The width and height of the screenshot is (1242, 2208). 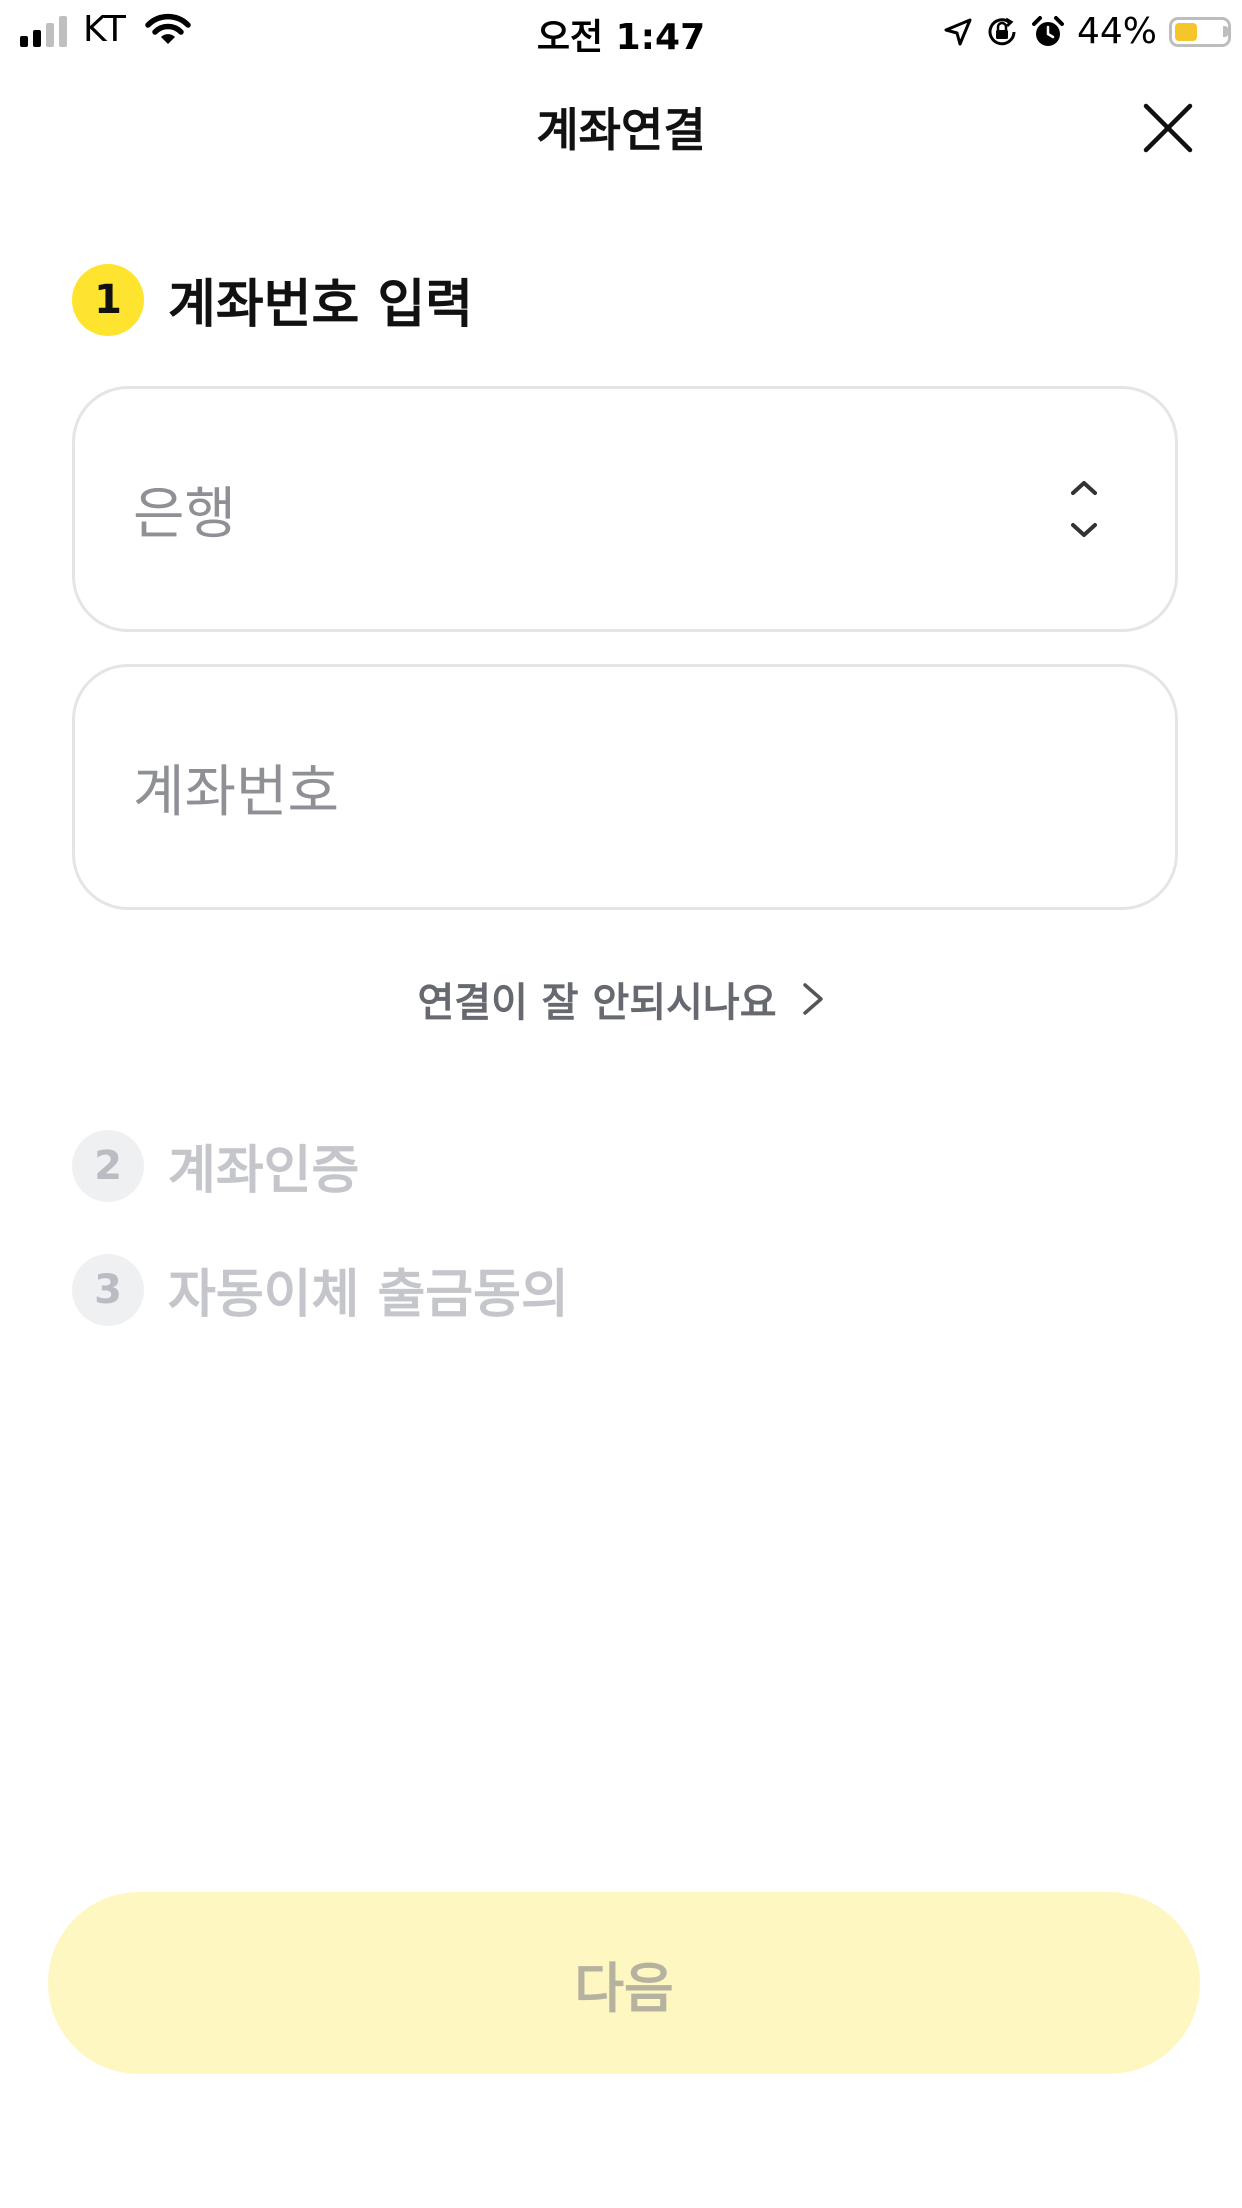 What do you see at coordinates (812, 999) in the screenshot?
I see `chevron-right-icon` at bounding box center [812, 999].